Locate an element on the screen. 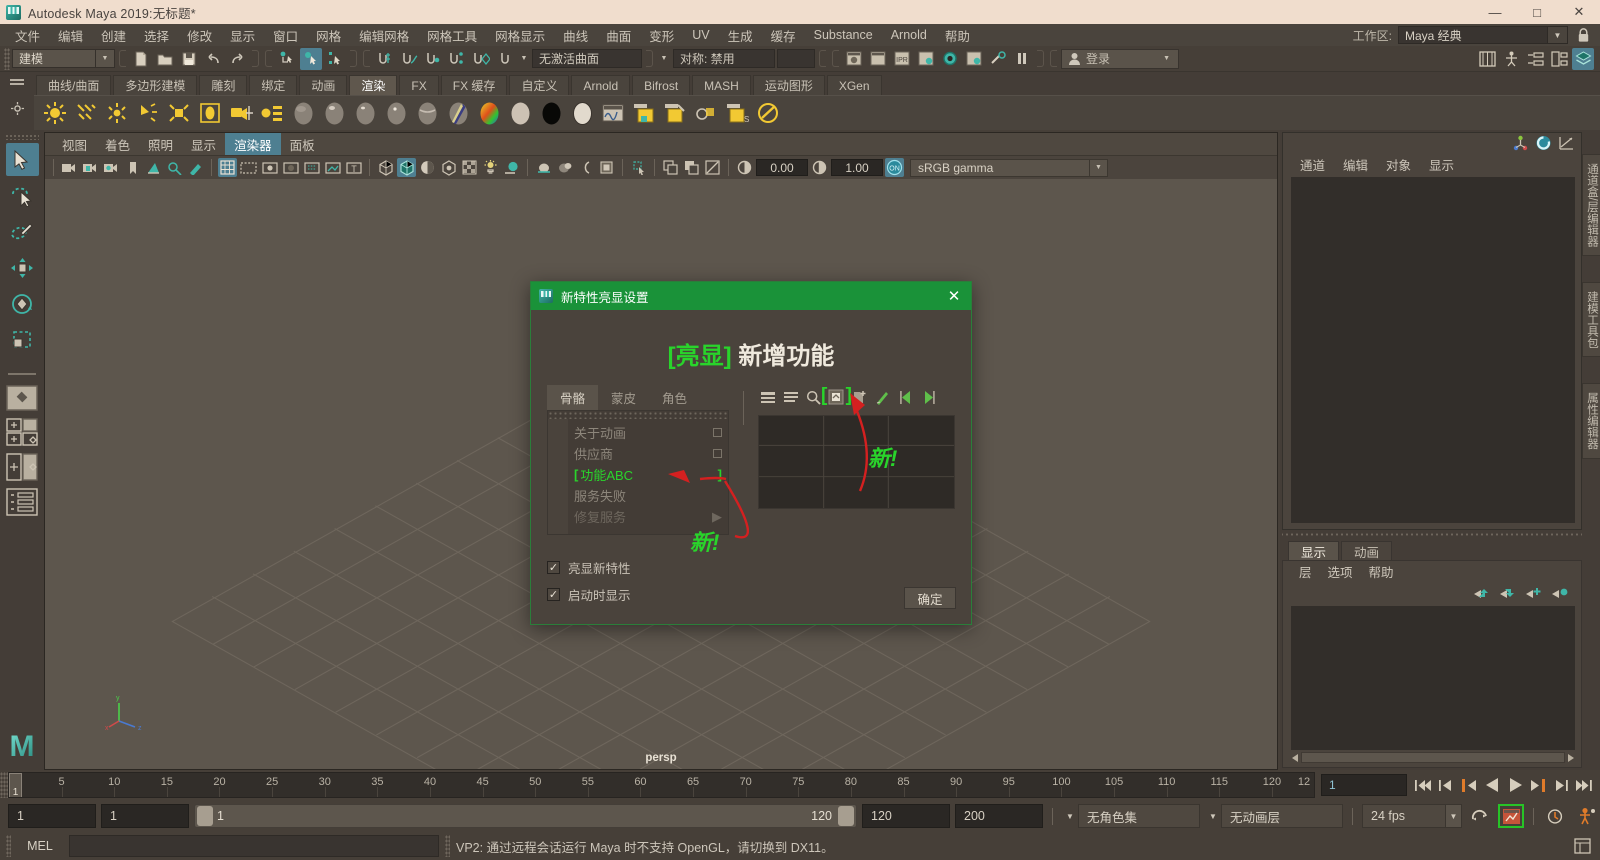 This screenshot has width=1600, height=860. ipr-render-icon: IPR is located at coordinates (902, 59).